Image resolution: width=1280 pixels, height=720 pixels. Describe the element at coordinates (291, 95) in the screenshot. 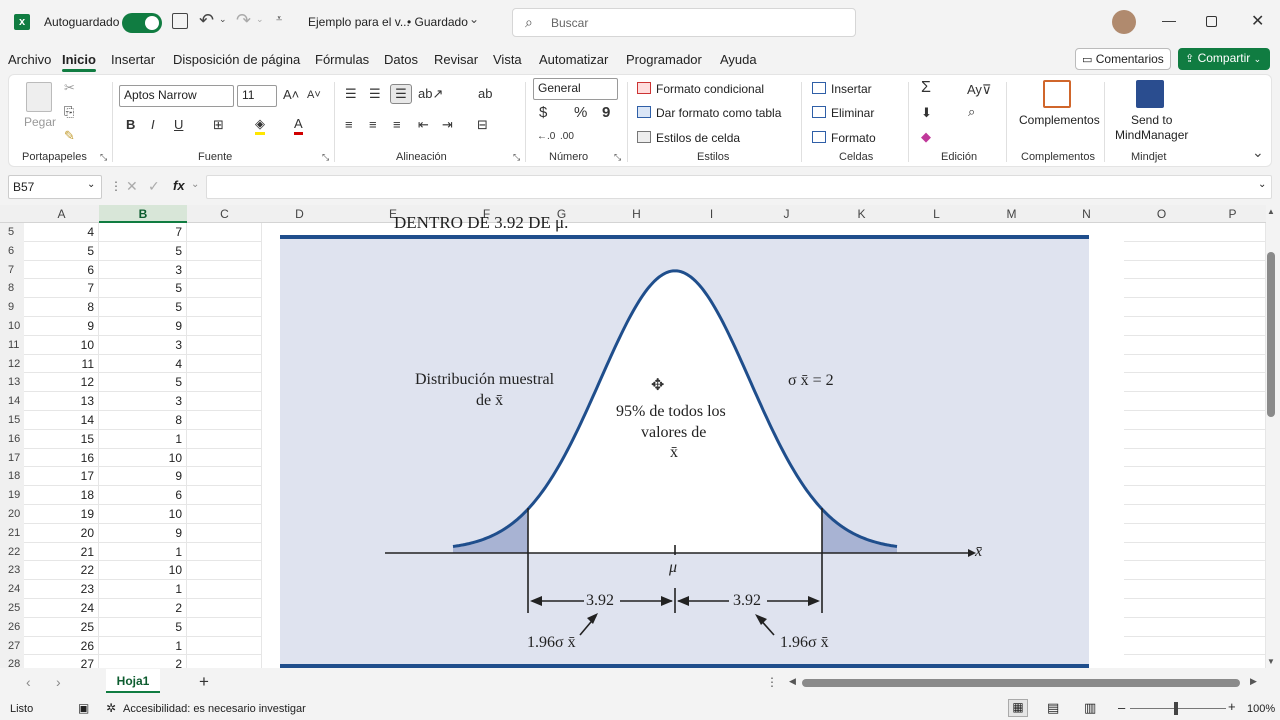

I see `increase-font-icon: A˄` at that location.